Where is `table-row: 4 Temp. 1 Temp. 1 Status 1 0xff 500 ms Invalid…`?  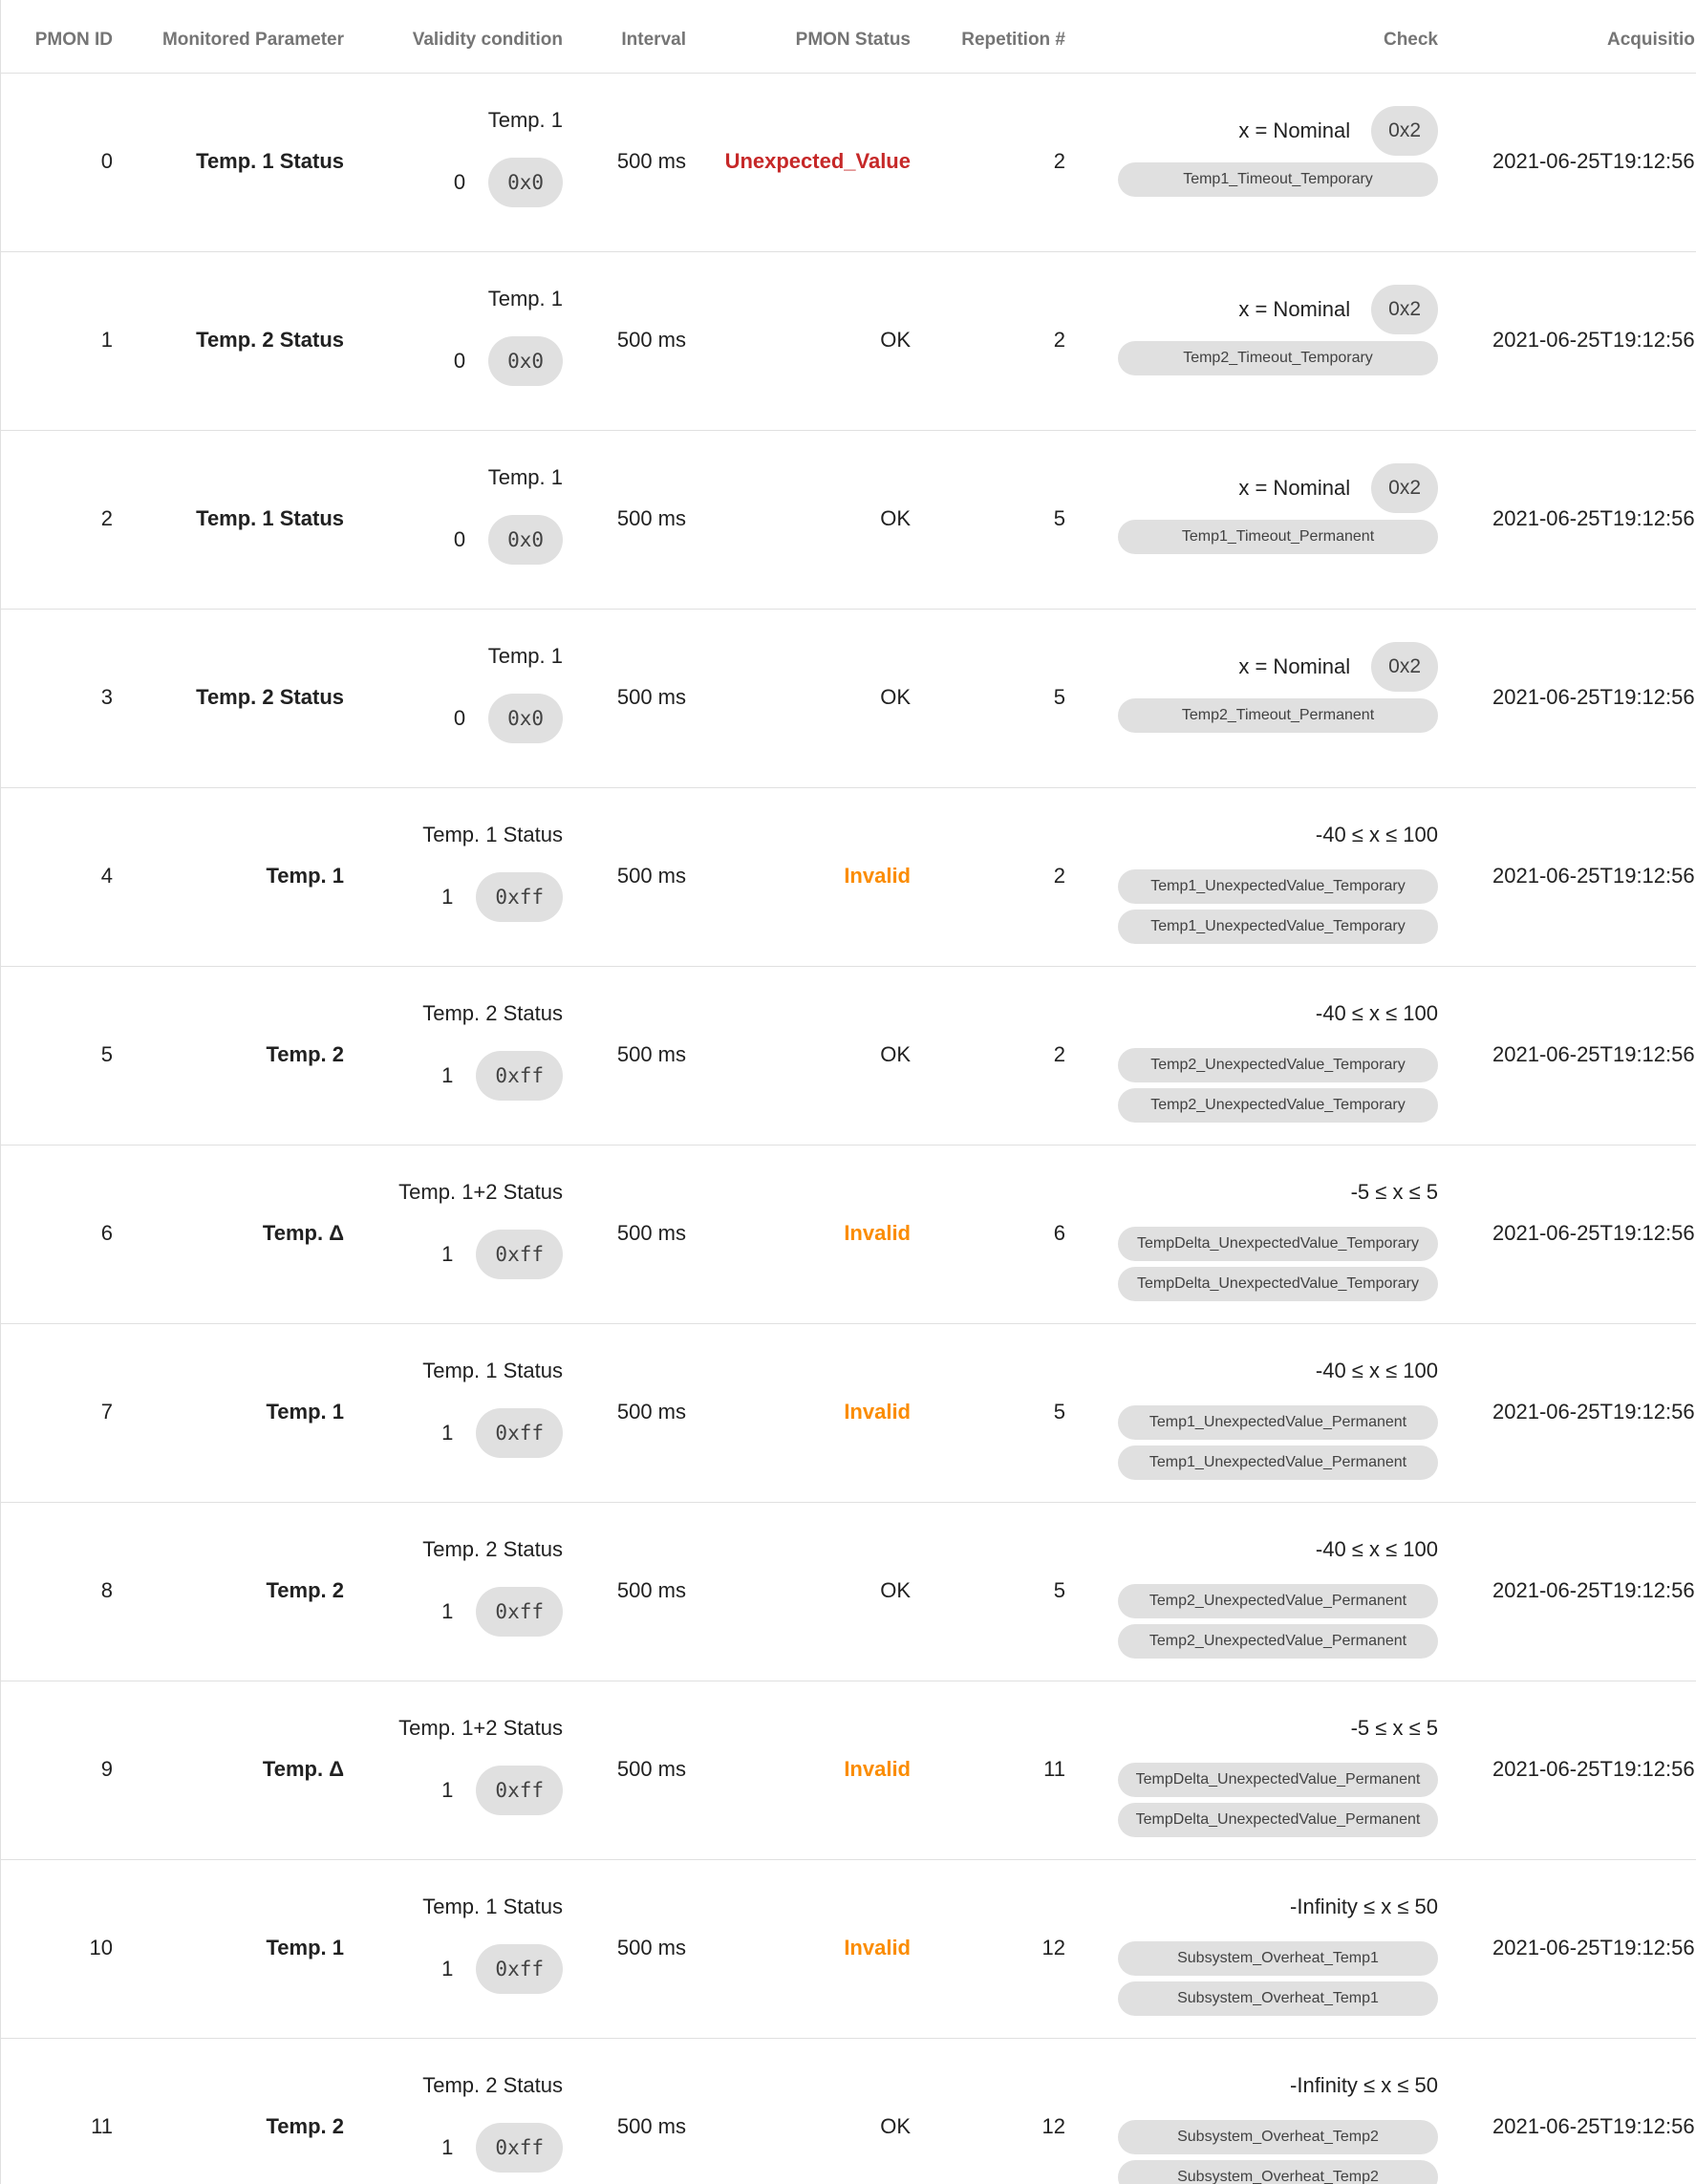 table-row: 4 Temp. 1 Temp. 1 Status 1 0xff 500 ms Invalid… is located at coordinates (848, 878).